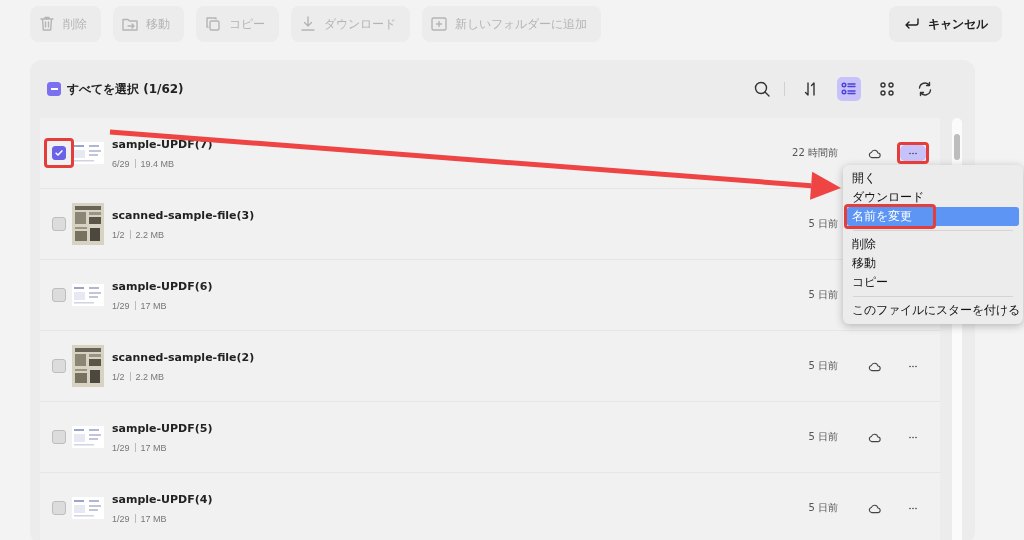 This screenshot has width=1024, height=540. What do you see at coordinates (849, 89) in the screenshot?
I see `list-view-button` at bounding box center [849, 89].